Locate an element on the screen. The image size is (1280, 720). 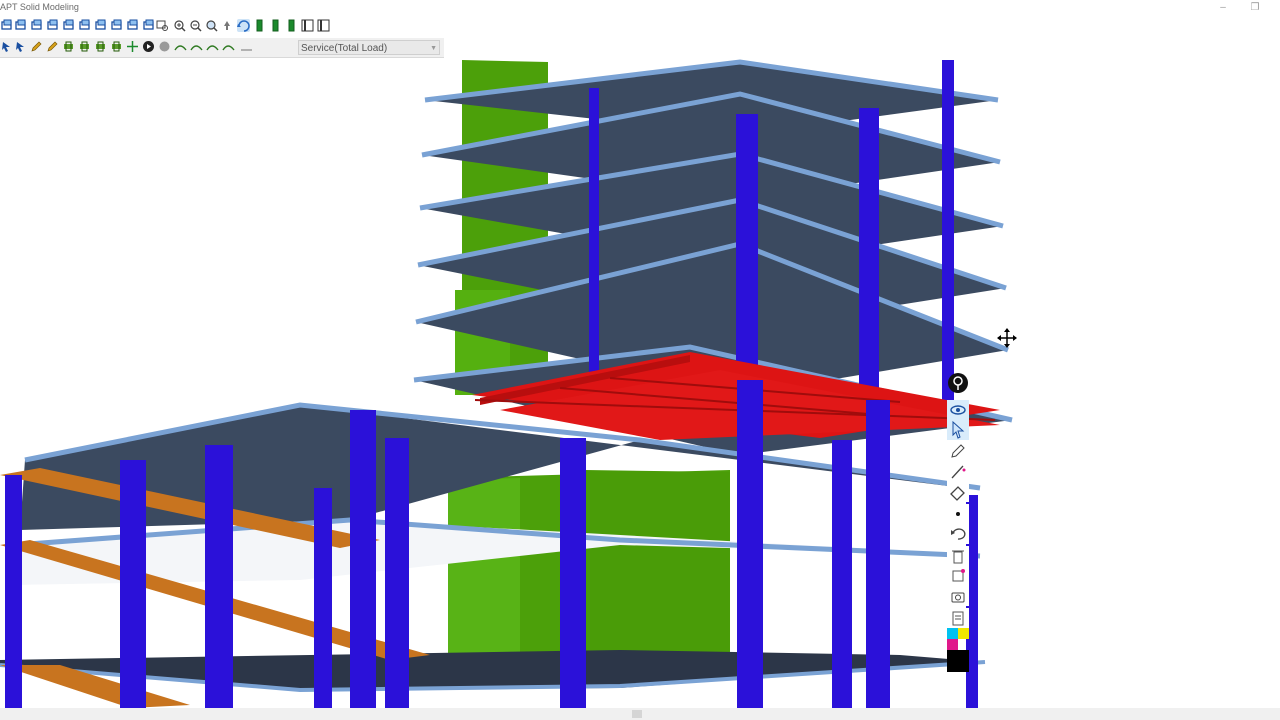
dot-icon is located at coordinates (958, 514).